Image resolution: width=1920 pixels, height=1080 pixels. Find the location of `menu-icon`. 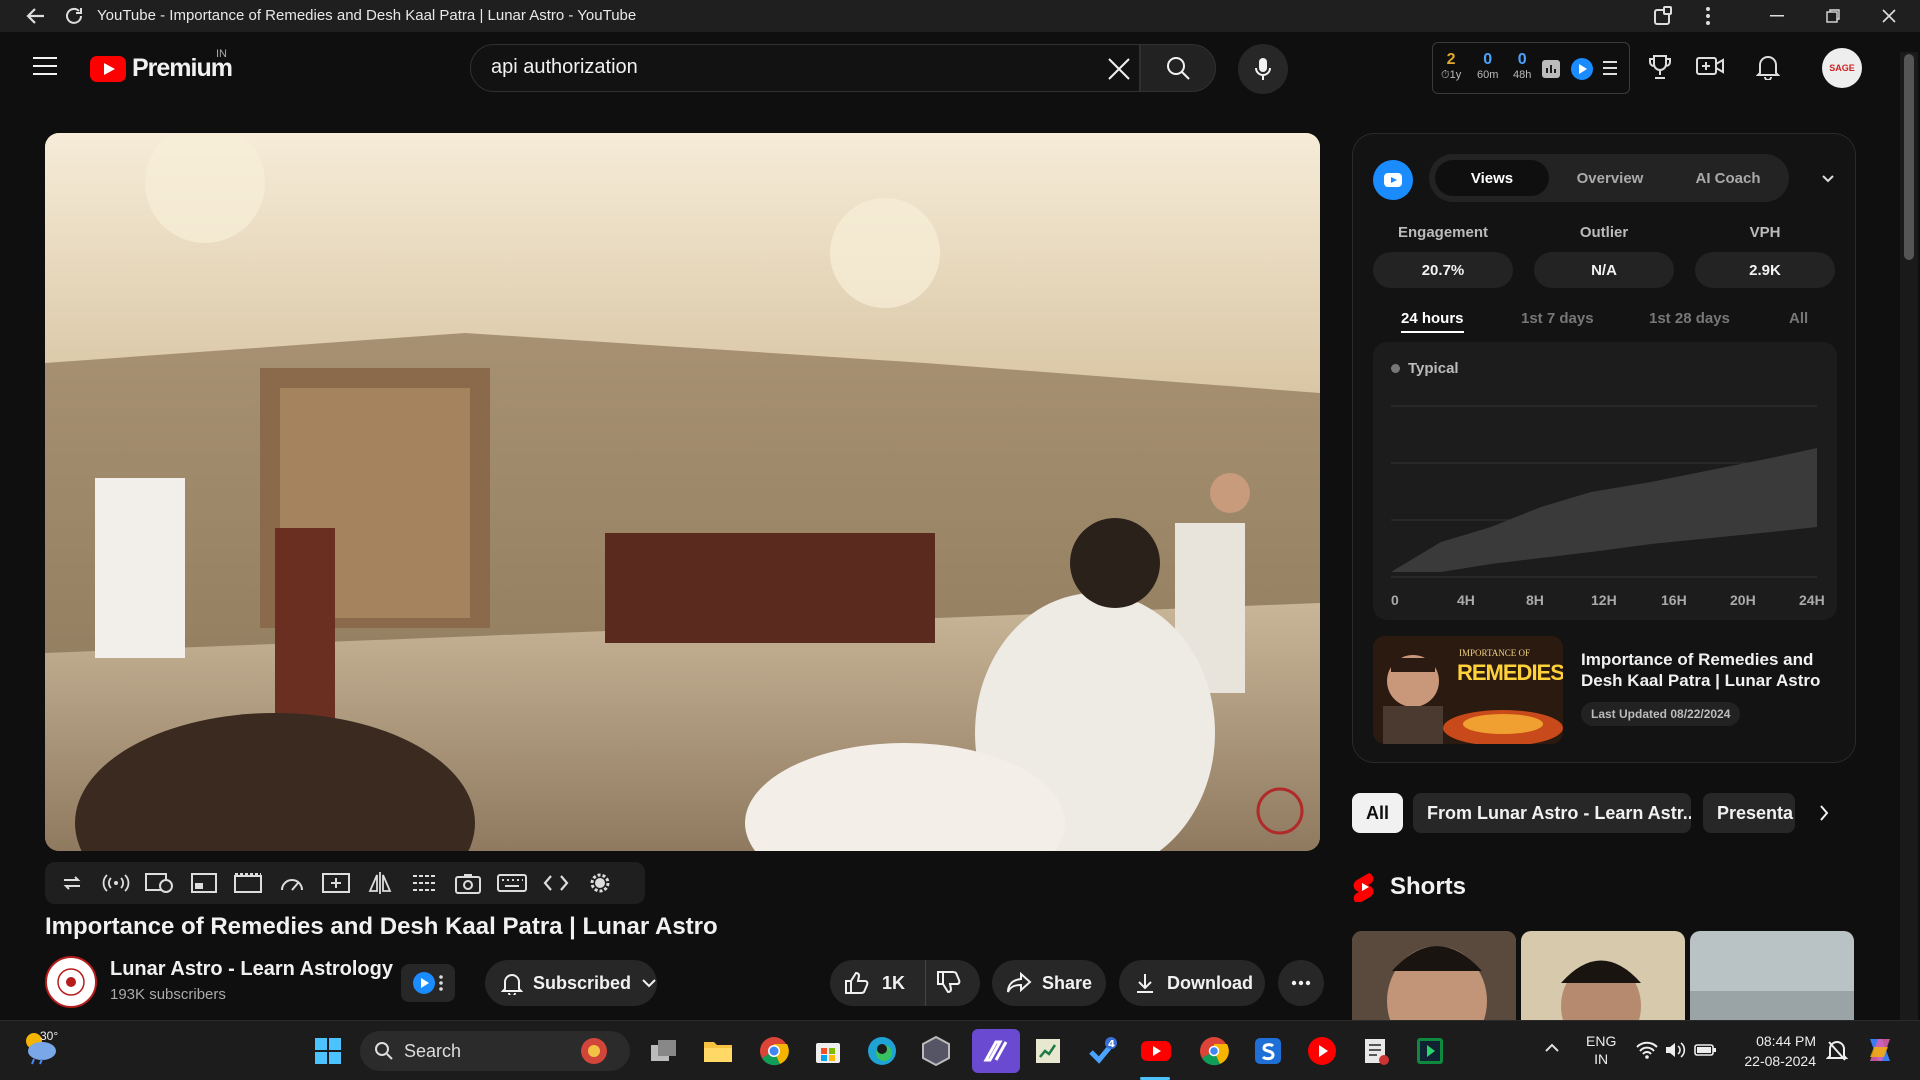

menu-icon is located at coordinates (45, 66).